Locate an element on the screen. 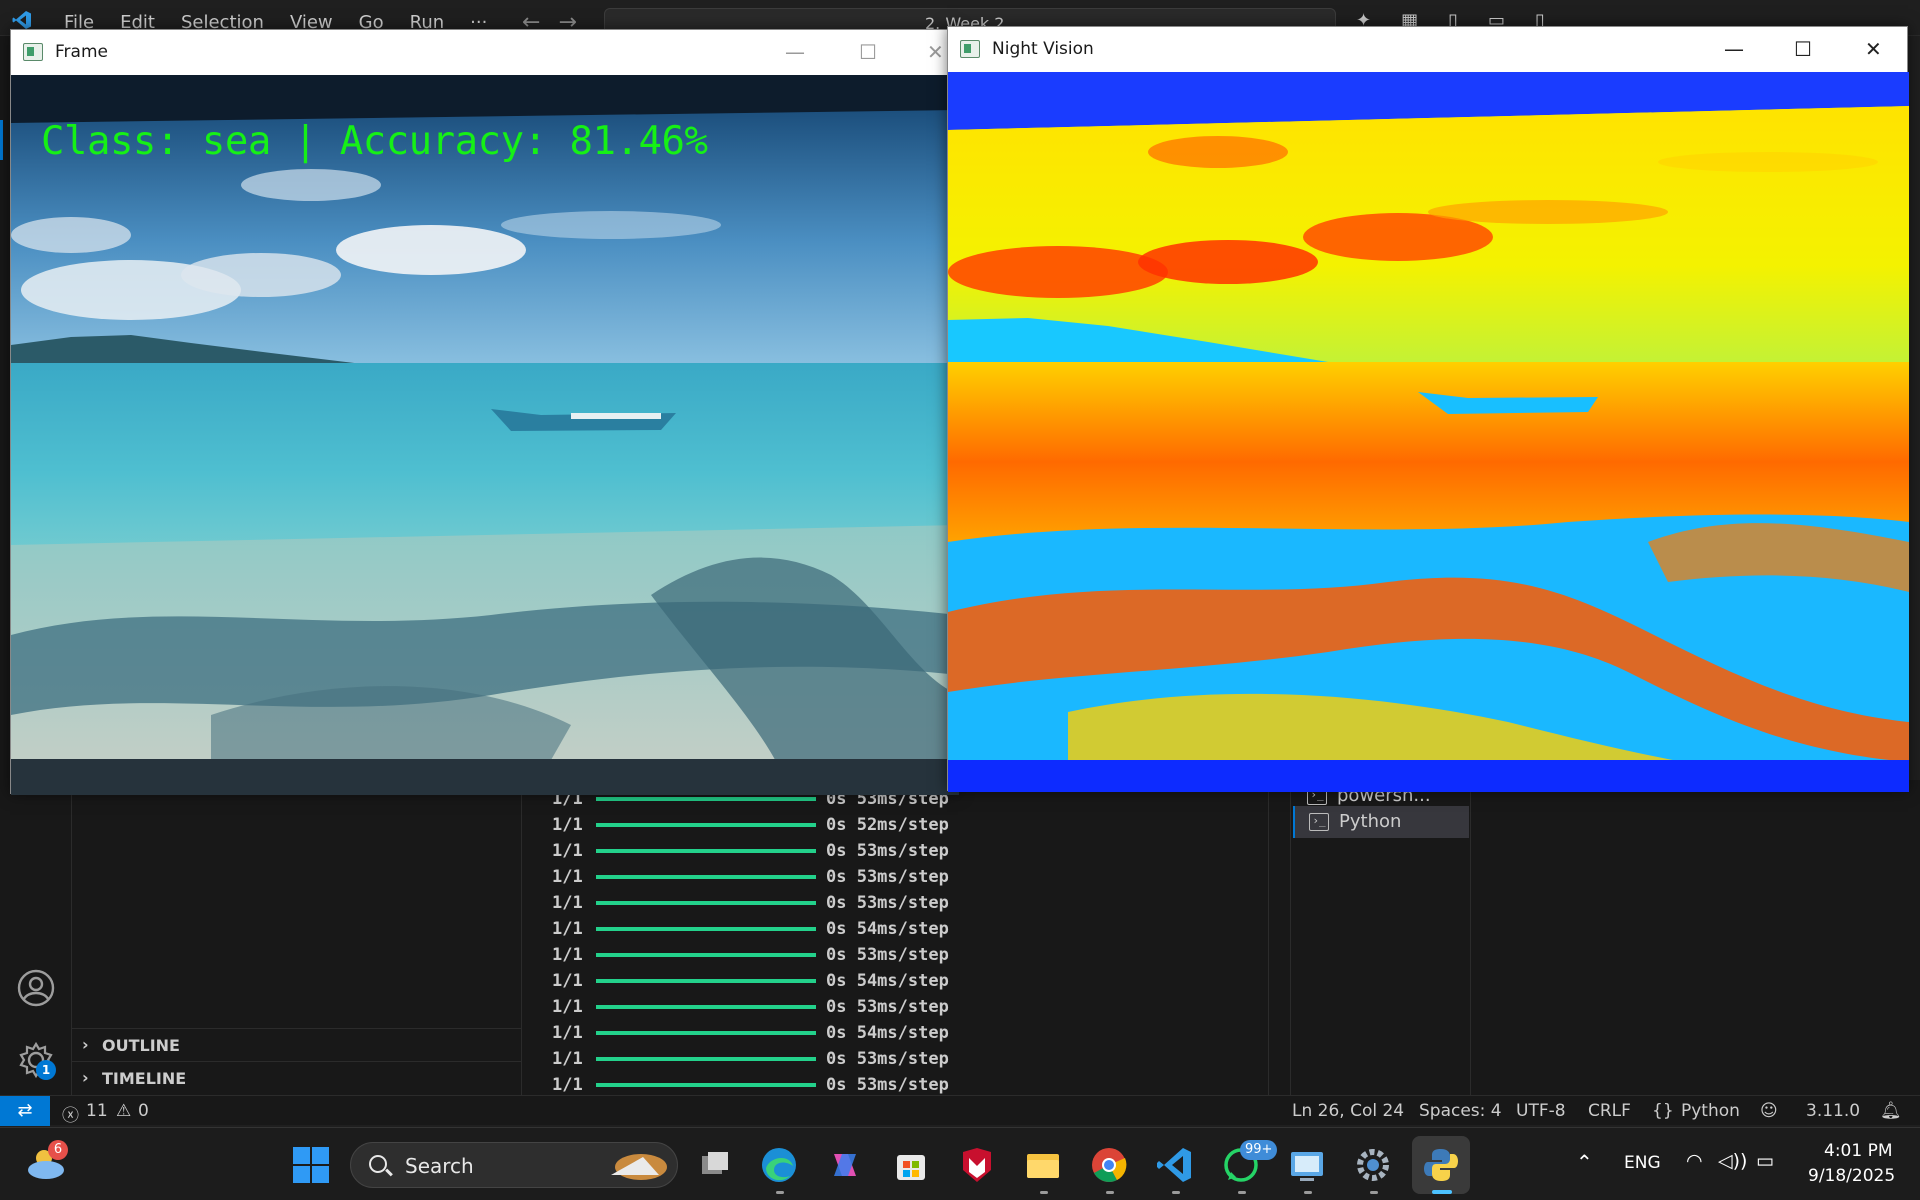  copilot-status-icon: ☺ is located at coordinates (1769, 1111).